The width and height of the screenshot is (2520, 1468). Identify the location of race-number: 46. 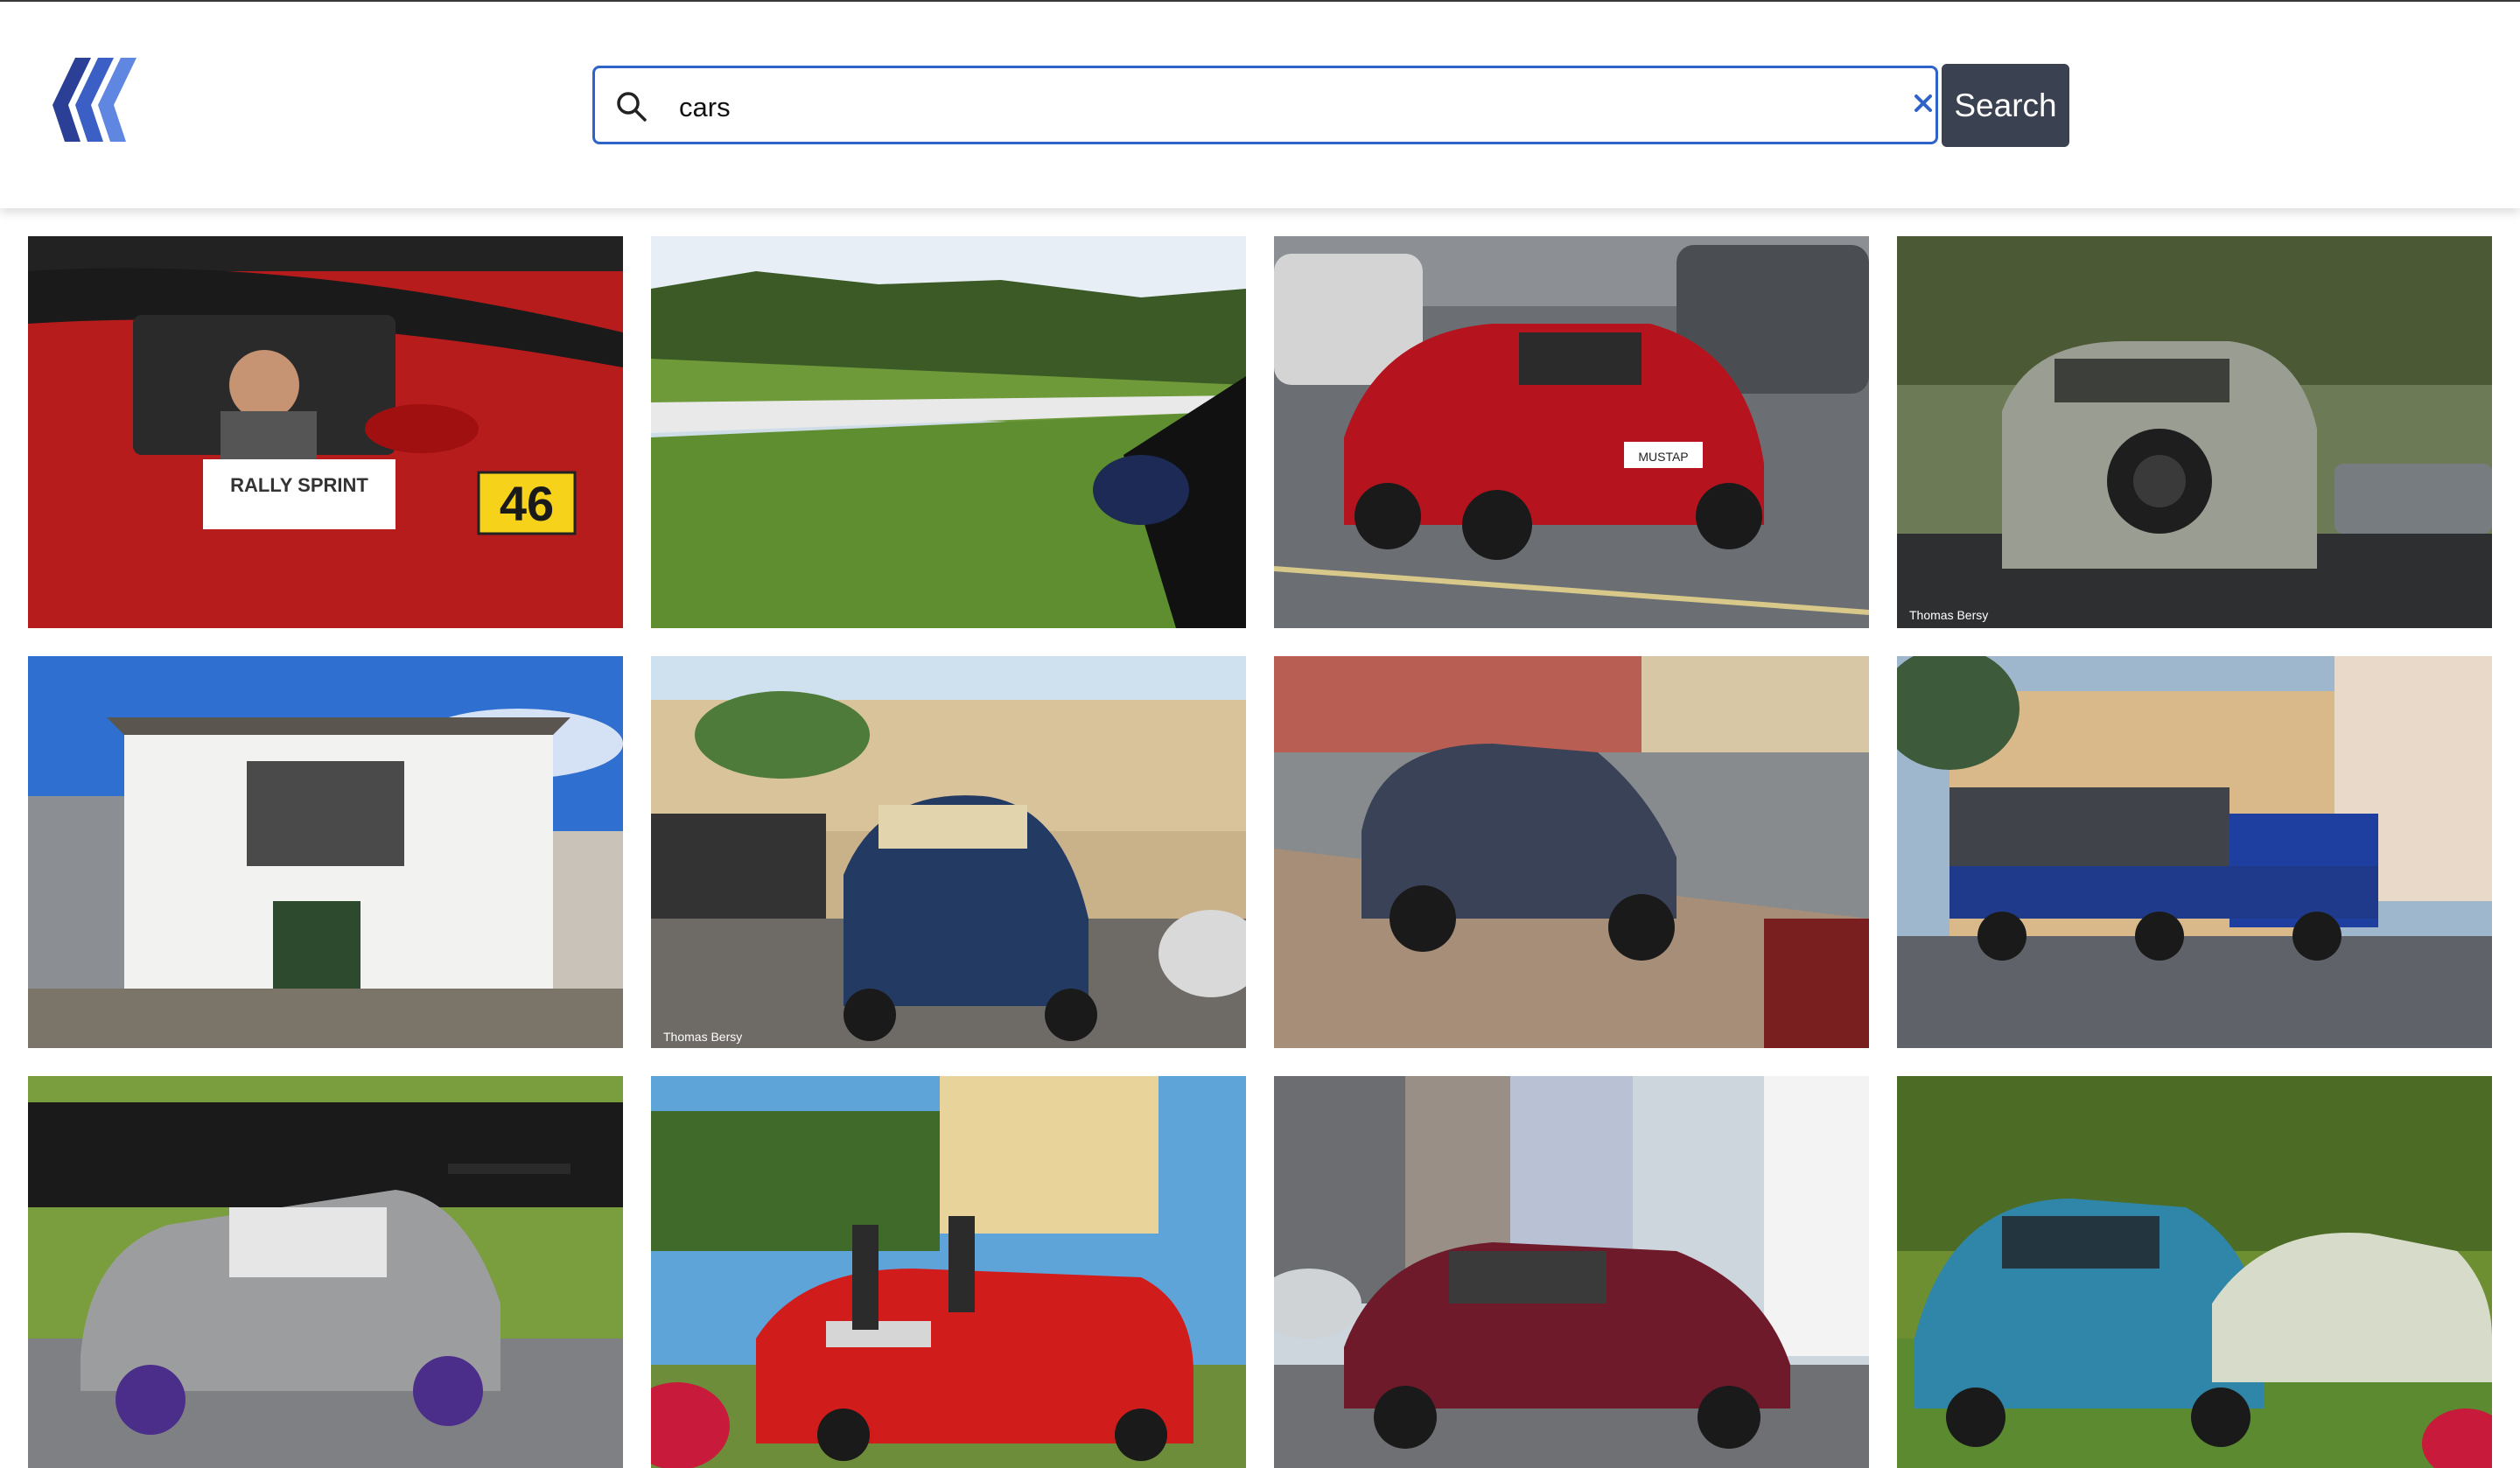
(527, 503).